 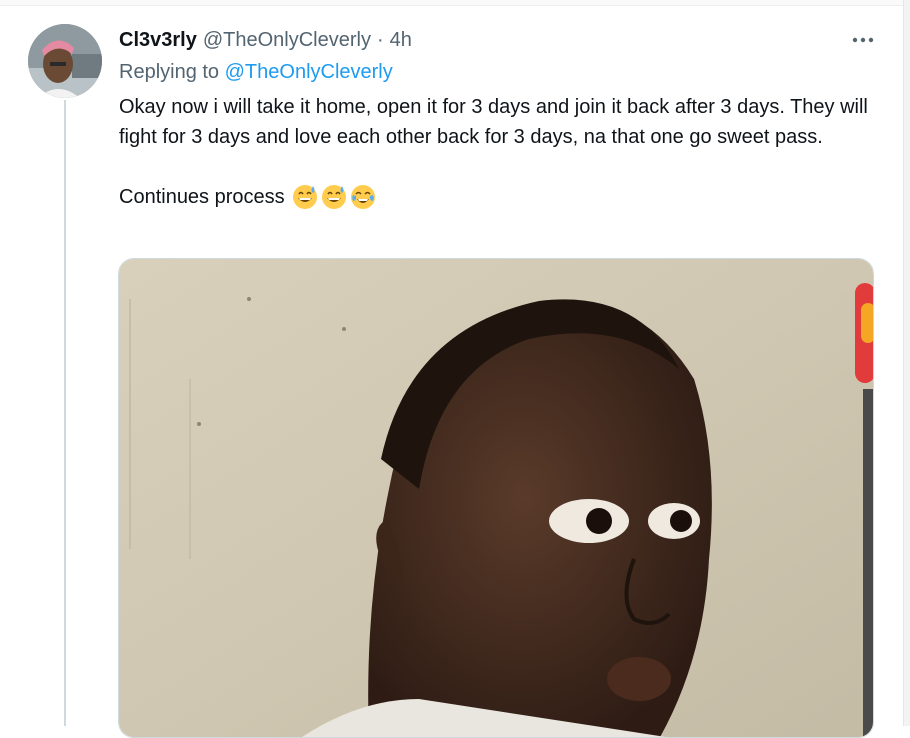 I want to click on user-handle: @TheOnlyCleverly, so click(x=287, y=40).